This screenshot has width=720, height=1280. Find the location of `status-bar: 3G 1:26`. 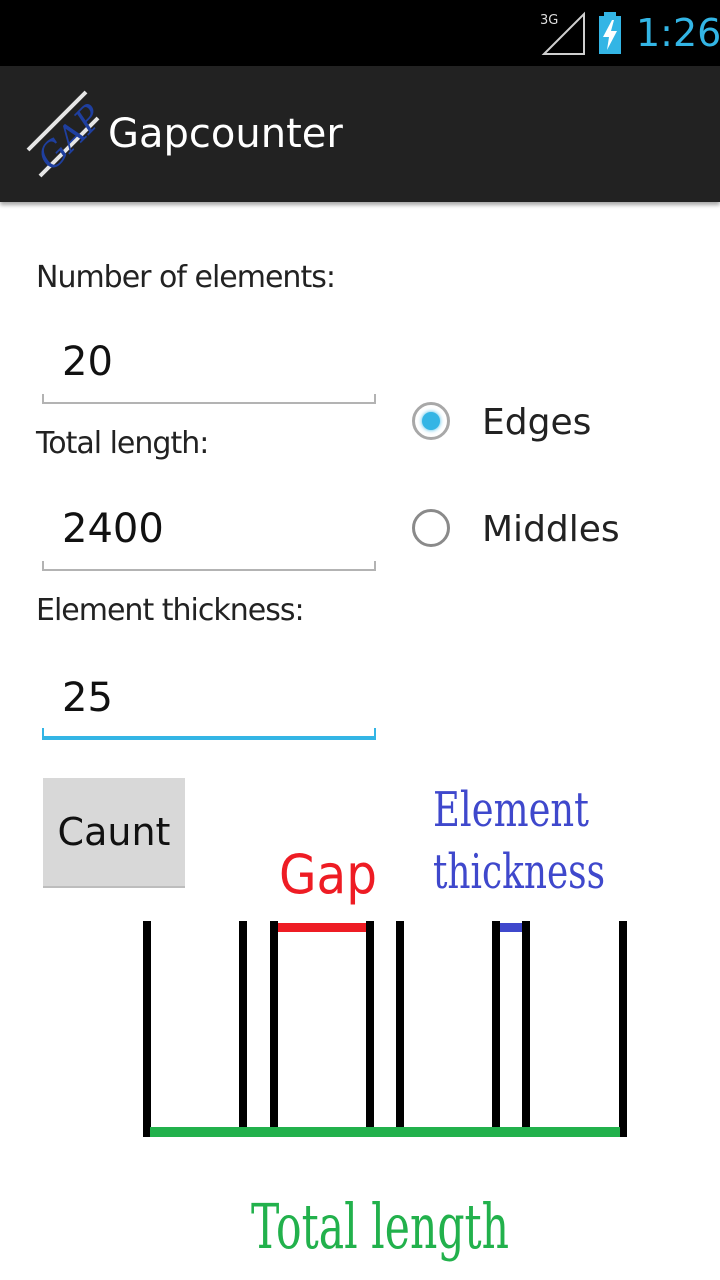

status-bar: 3G 1:26 is located at coordinates (360, 33).